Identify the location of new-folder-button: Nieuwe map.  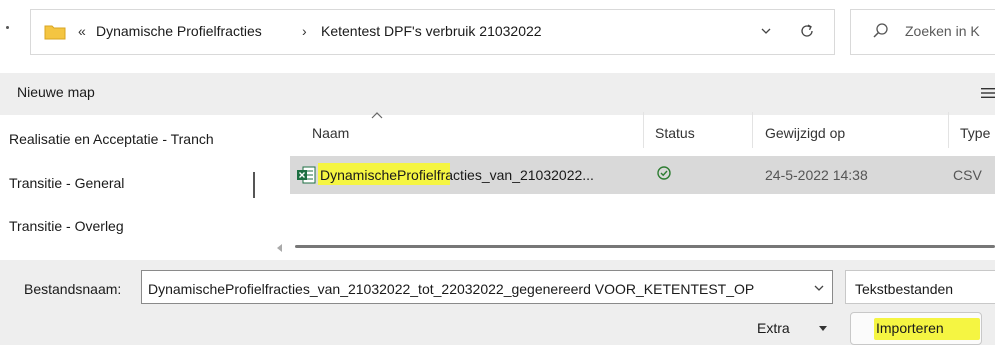
(56, 92).